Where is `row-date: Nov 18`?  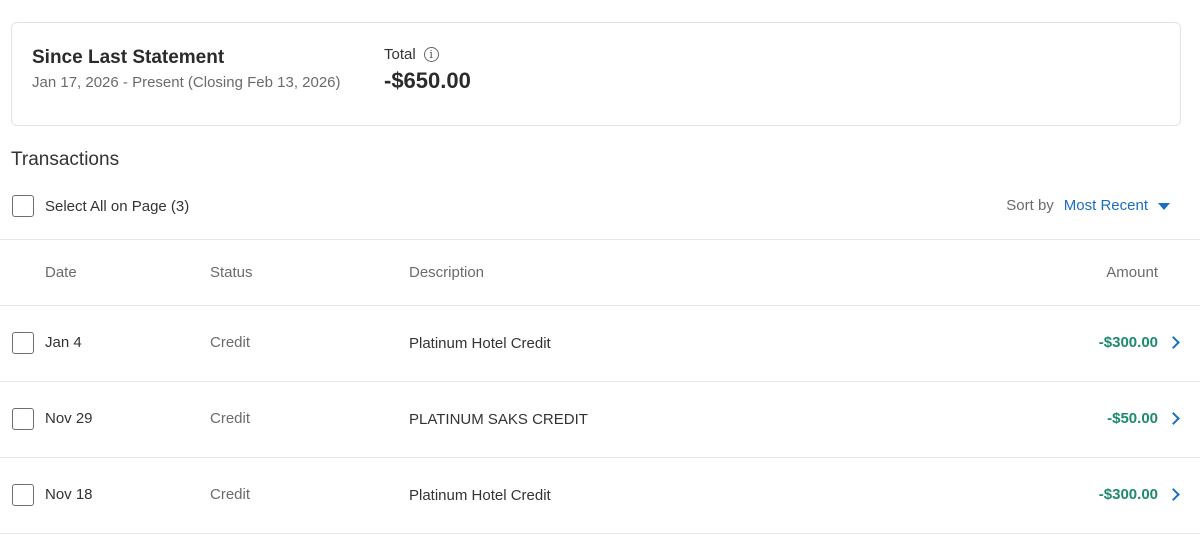
row-date: Nov 18 is located at coordinates (69, 494).